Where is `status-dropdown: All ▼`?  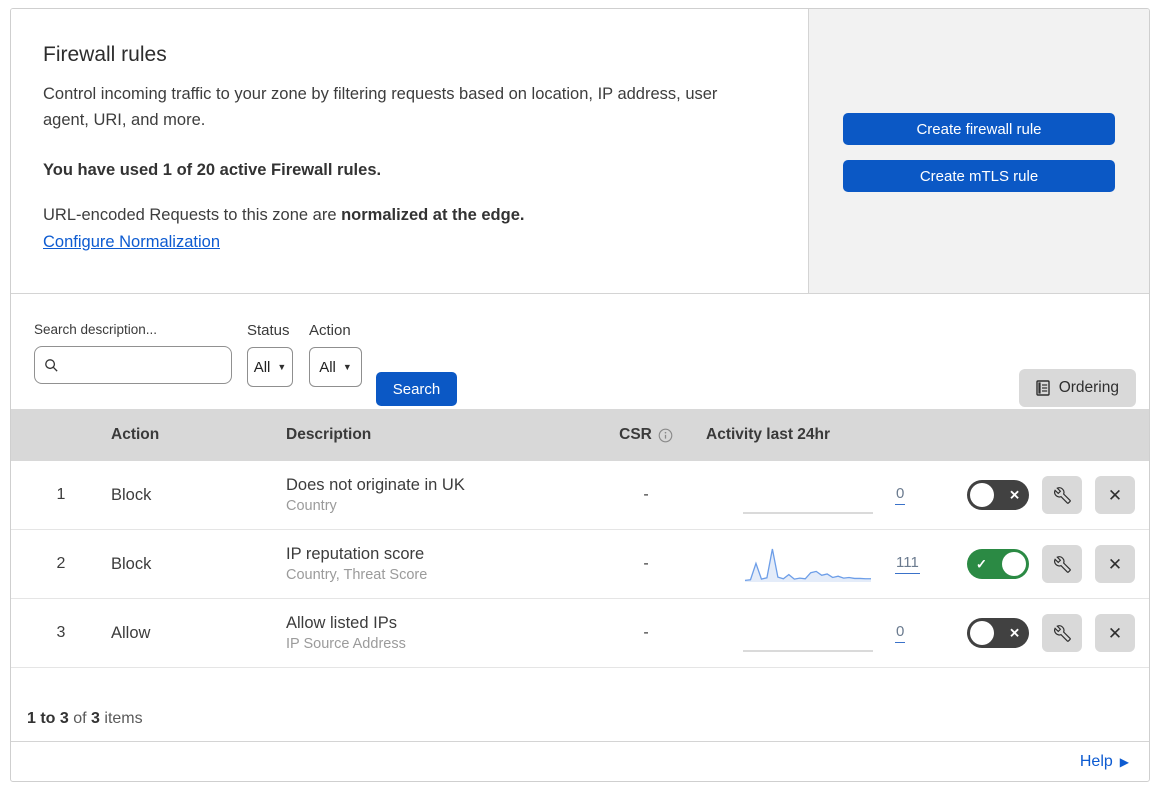
status-dropdown: All ▼ is located at coordinates (270, 367).